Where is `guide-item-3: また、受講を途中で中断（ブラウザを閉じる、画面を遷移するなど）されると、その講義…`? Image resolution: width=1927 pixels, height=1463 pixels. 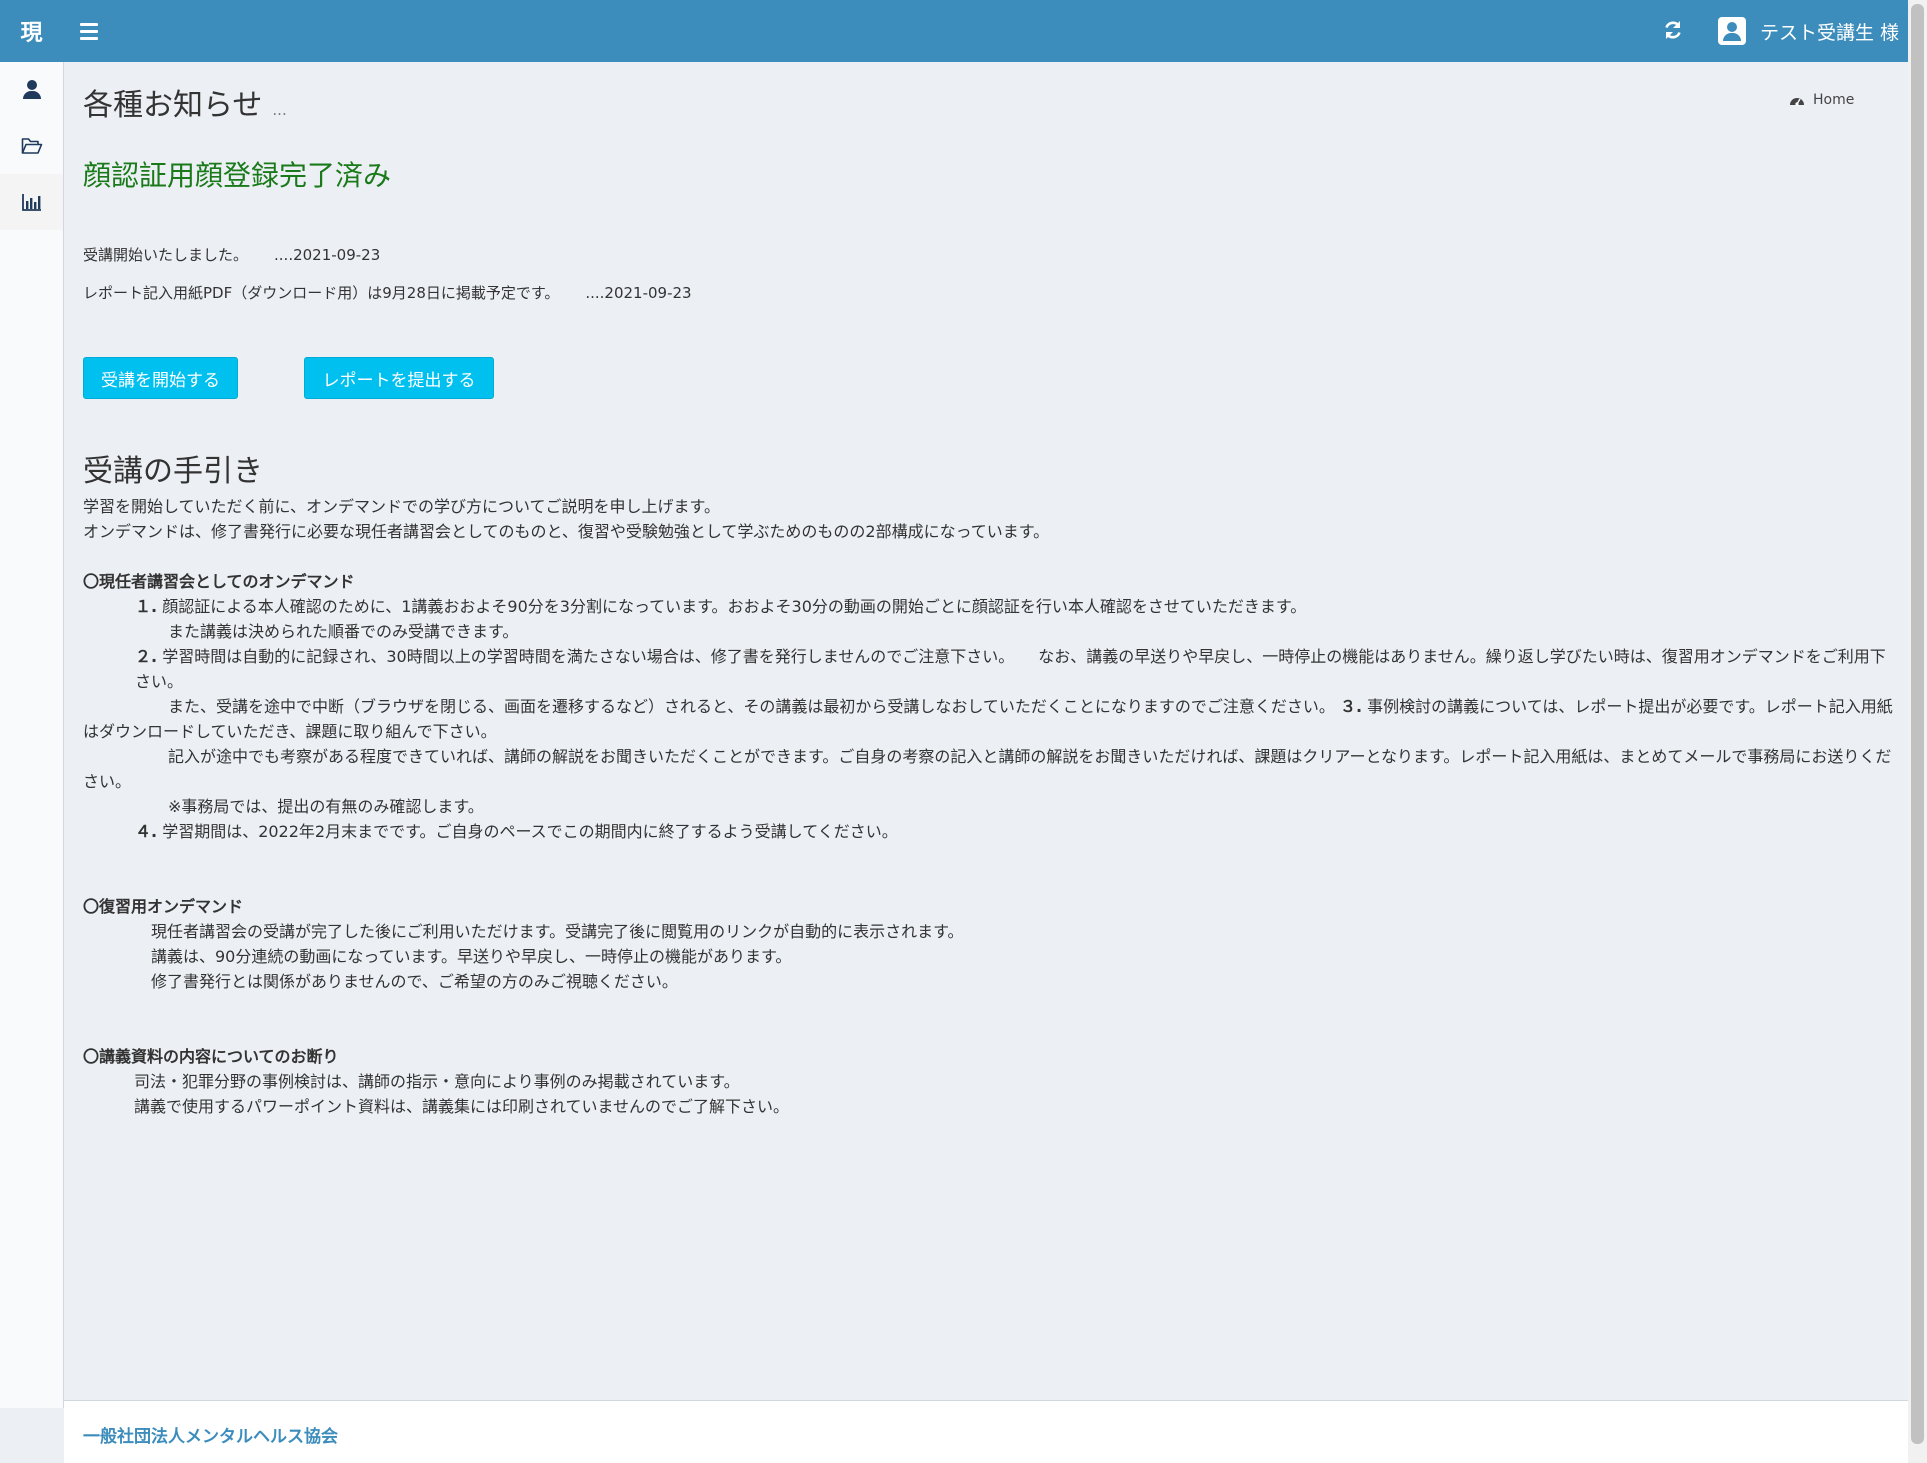 guide-item-3: また、受講を途中で中断（ブラウザを閉じる、画面を遷移するなど）されると、その講義… is located at coordinates (988, 719).